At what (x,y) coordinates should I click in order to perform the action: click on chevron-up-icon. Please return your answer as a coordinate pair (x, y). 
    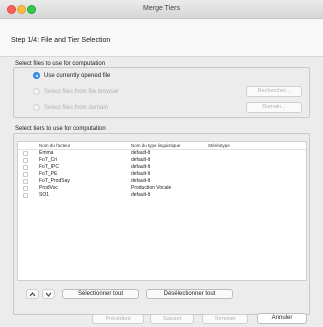
    Looking at the image, I should click on (32, 293).